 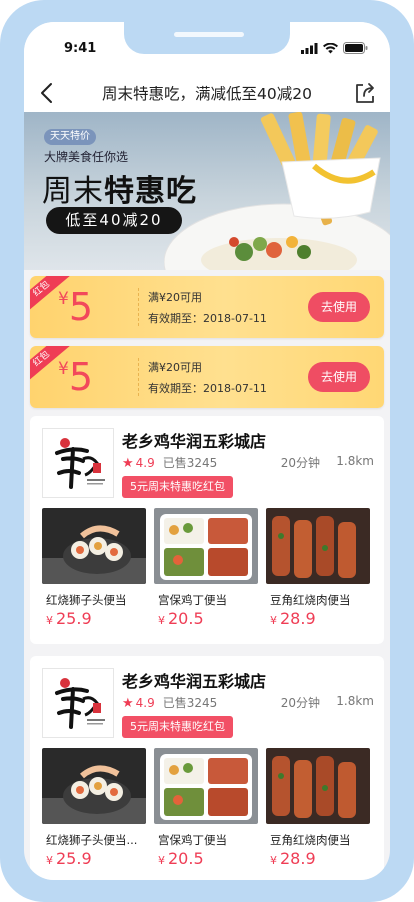 What do you see at coordinates (80, 48) in the screenshot?
I see `status-time: 9:41` at bounding box center [80, 48].